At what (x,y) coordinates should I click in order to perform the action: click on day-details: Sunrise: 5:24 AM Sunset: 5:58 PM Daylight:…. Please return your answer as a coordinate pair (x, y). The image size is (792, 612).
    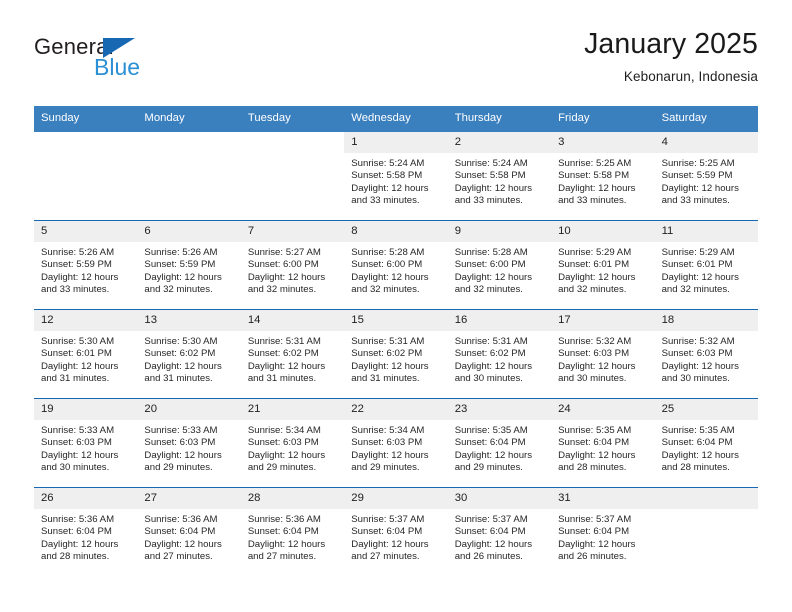
    Looking at the image, I should click on (395, 180).